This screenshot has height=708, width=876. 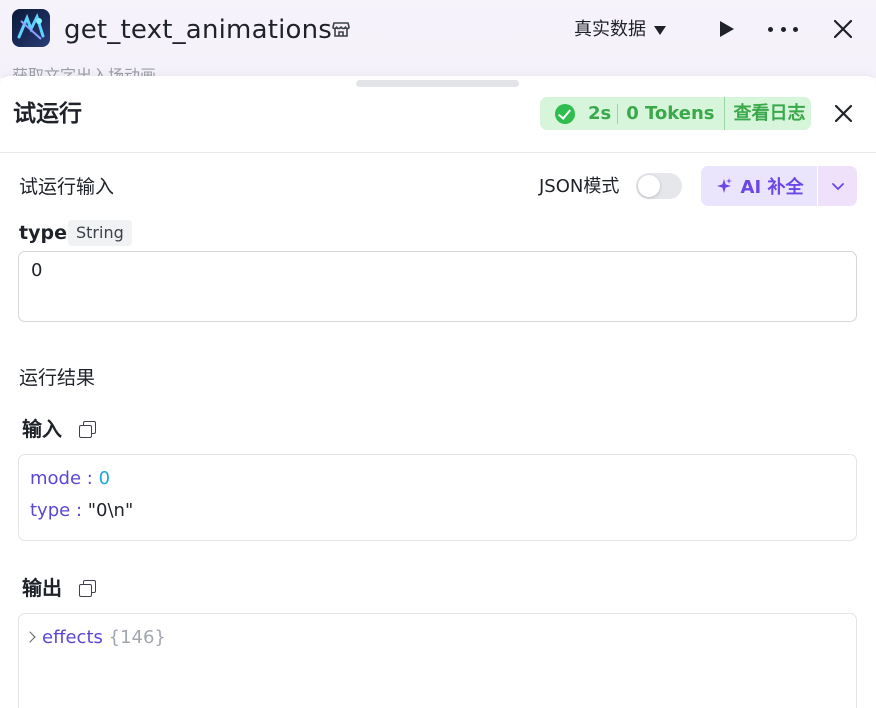 I want to click on panel-title: 试运行, so click(x=47, y=114).